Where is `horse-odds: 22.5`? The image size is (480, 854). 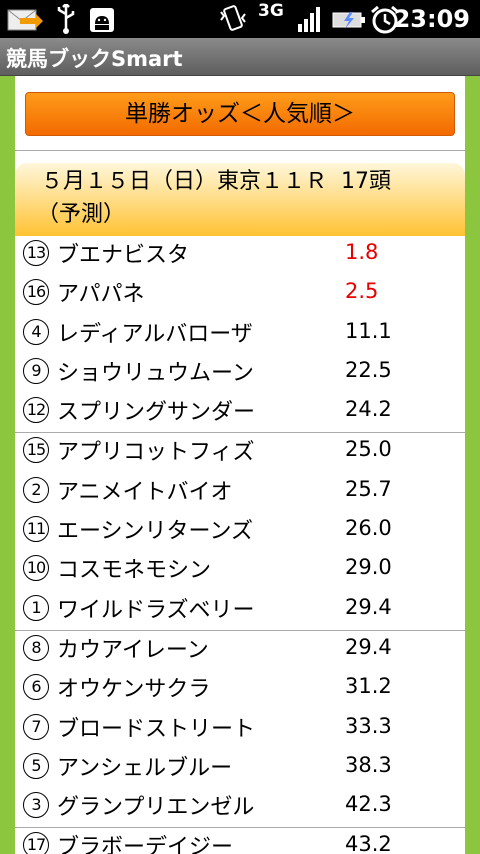 horse-odds: 22.5 is located at coordinates (368, 369).